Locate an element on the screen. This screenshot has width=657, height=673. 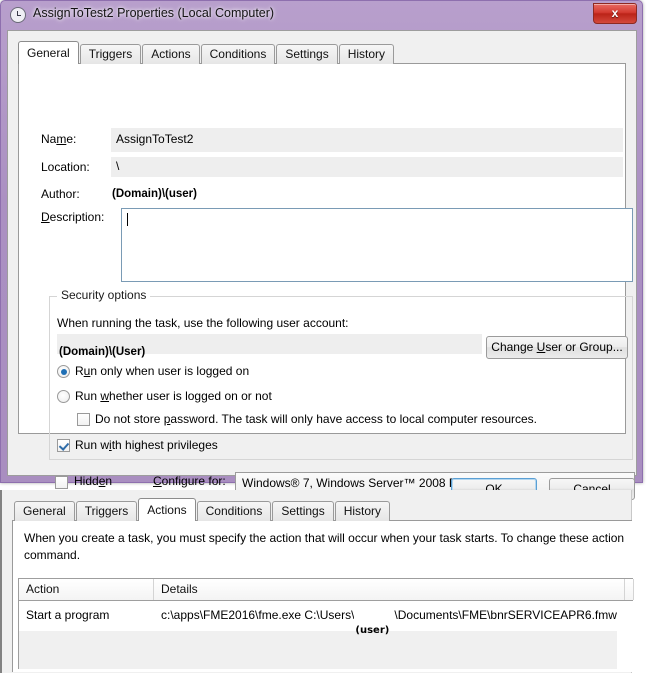
close-button: x is located at coordinates (615, 13).